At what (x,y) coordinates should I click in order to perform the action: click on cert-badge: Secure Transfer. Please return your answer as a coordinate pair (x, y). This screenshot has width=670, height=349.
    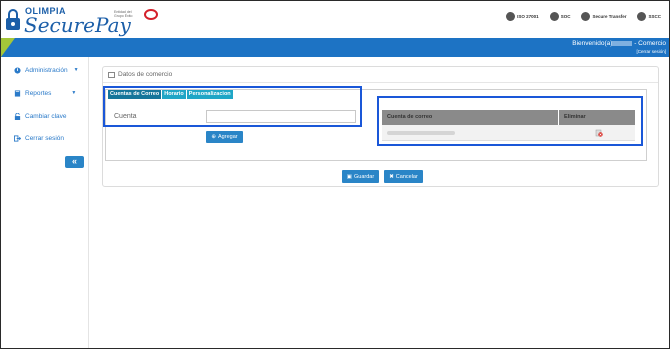
    Looking at the image, I should click on (604, 16).